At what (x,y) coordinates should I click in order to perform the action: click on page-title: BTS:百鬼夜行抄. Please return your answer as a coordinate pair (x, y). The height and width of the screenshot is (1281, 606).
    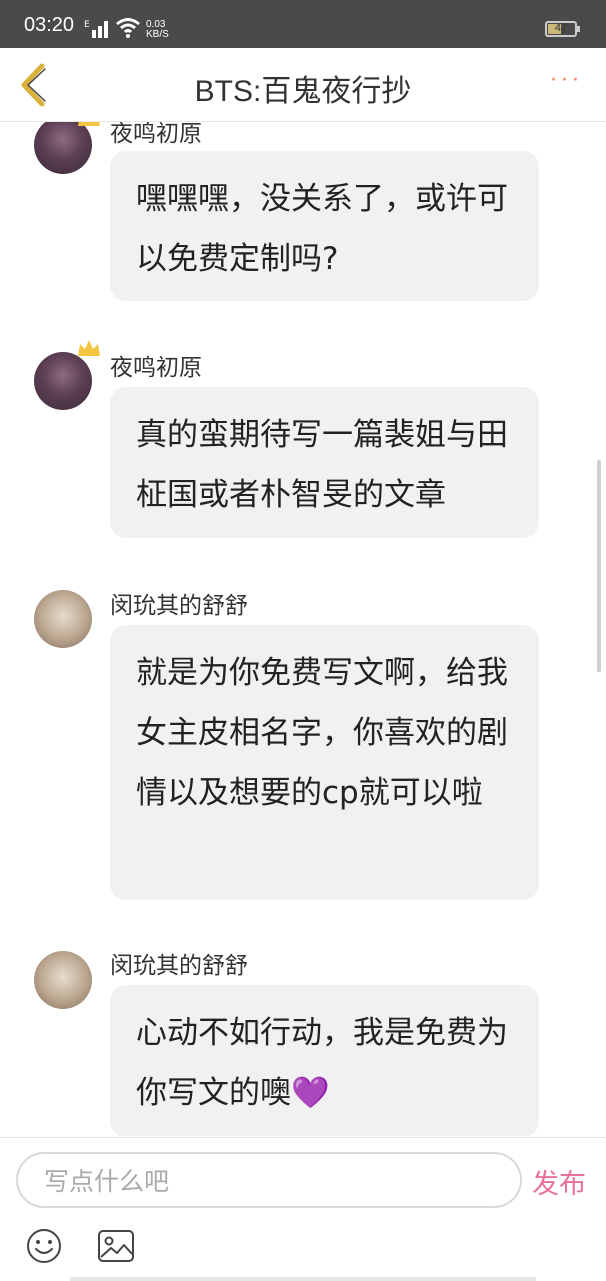
    Looking at the image, I should click on (303, 91).